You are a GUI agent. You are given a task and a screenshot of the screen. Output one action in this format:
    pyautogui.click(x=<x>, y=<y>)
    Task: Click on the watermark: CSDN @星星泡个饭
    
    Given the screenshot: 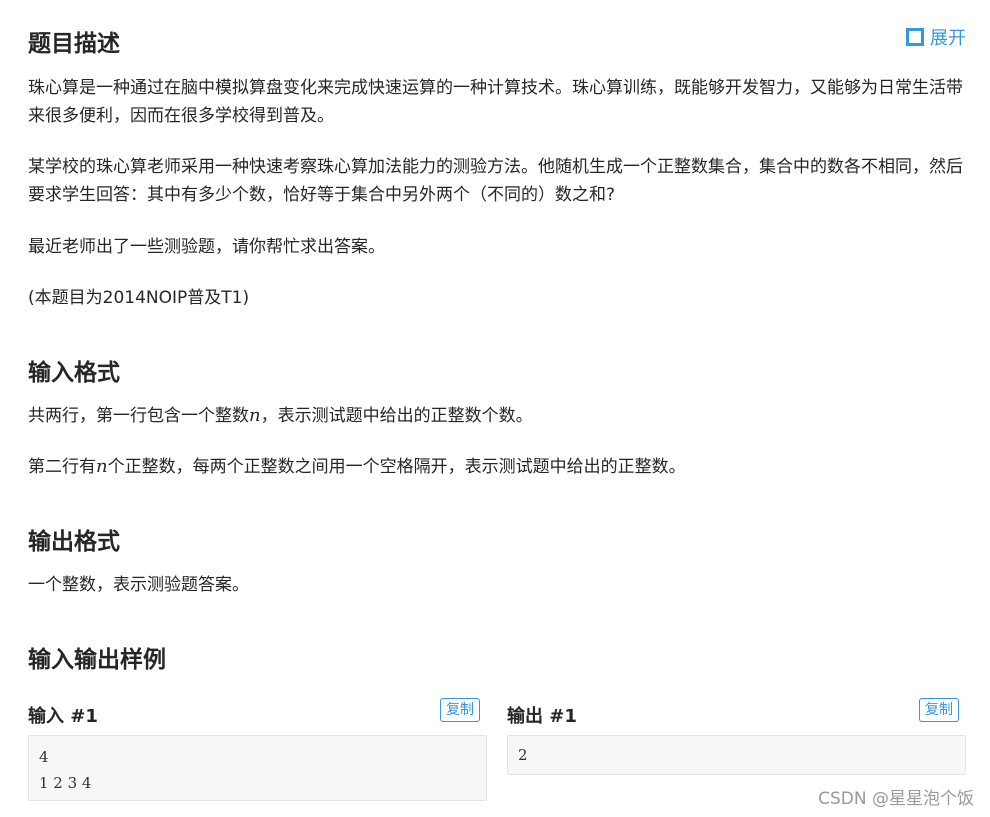 What is the action you would take?
    pyautogui.click(x=896, y=799)
    